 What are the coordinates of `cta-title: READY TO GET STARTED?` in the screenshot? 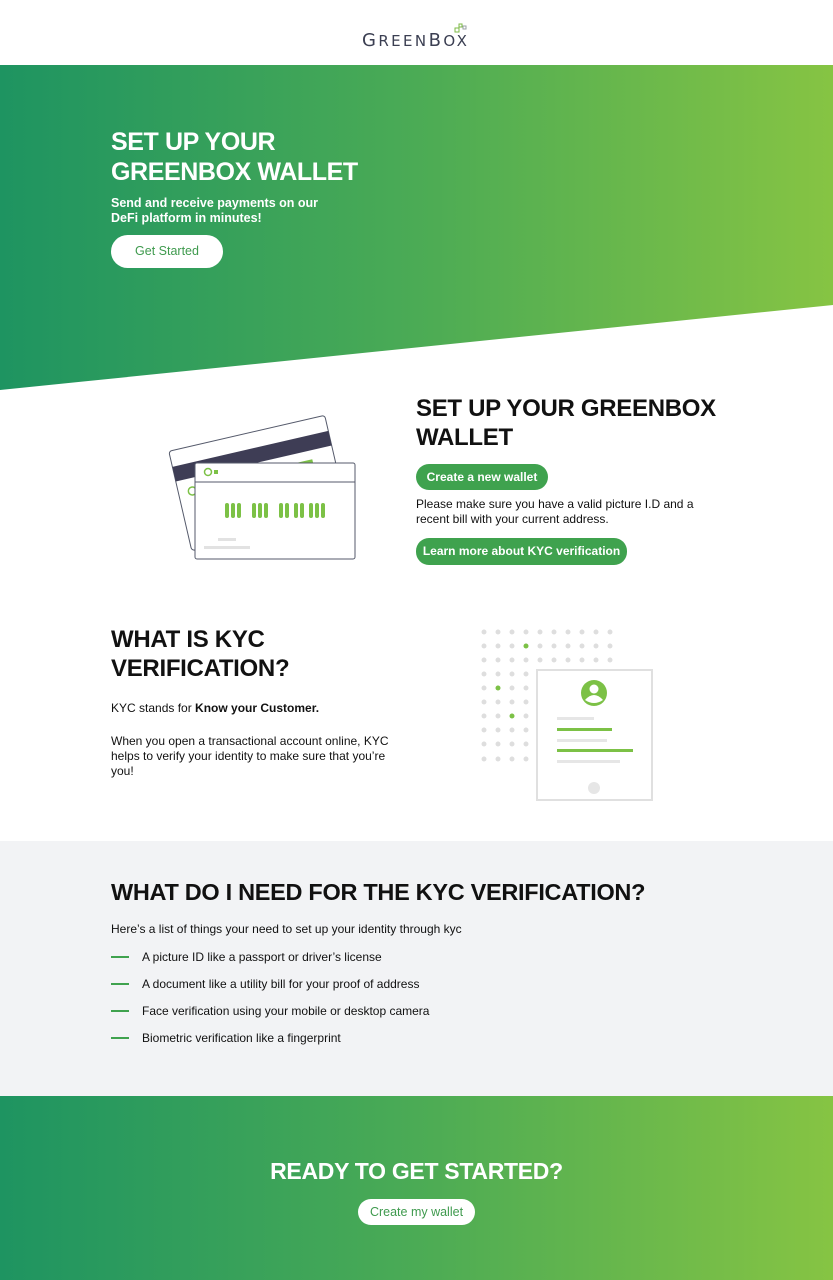 It's located at (416, 1171).